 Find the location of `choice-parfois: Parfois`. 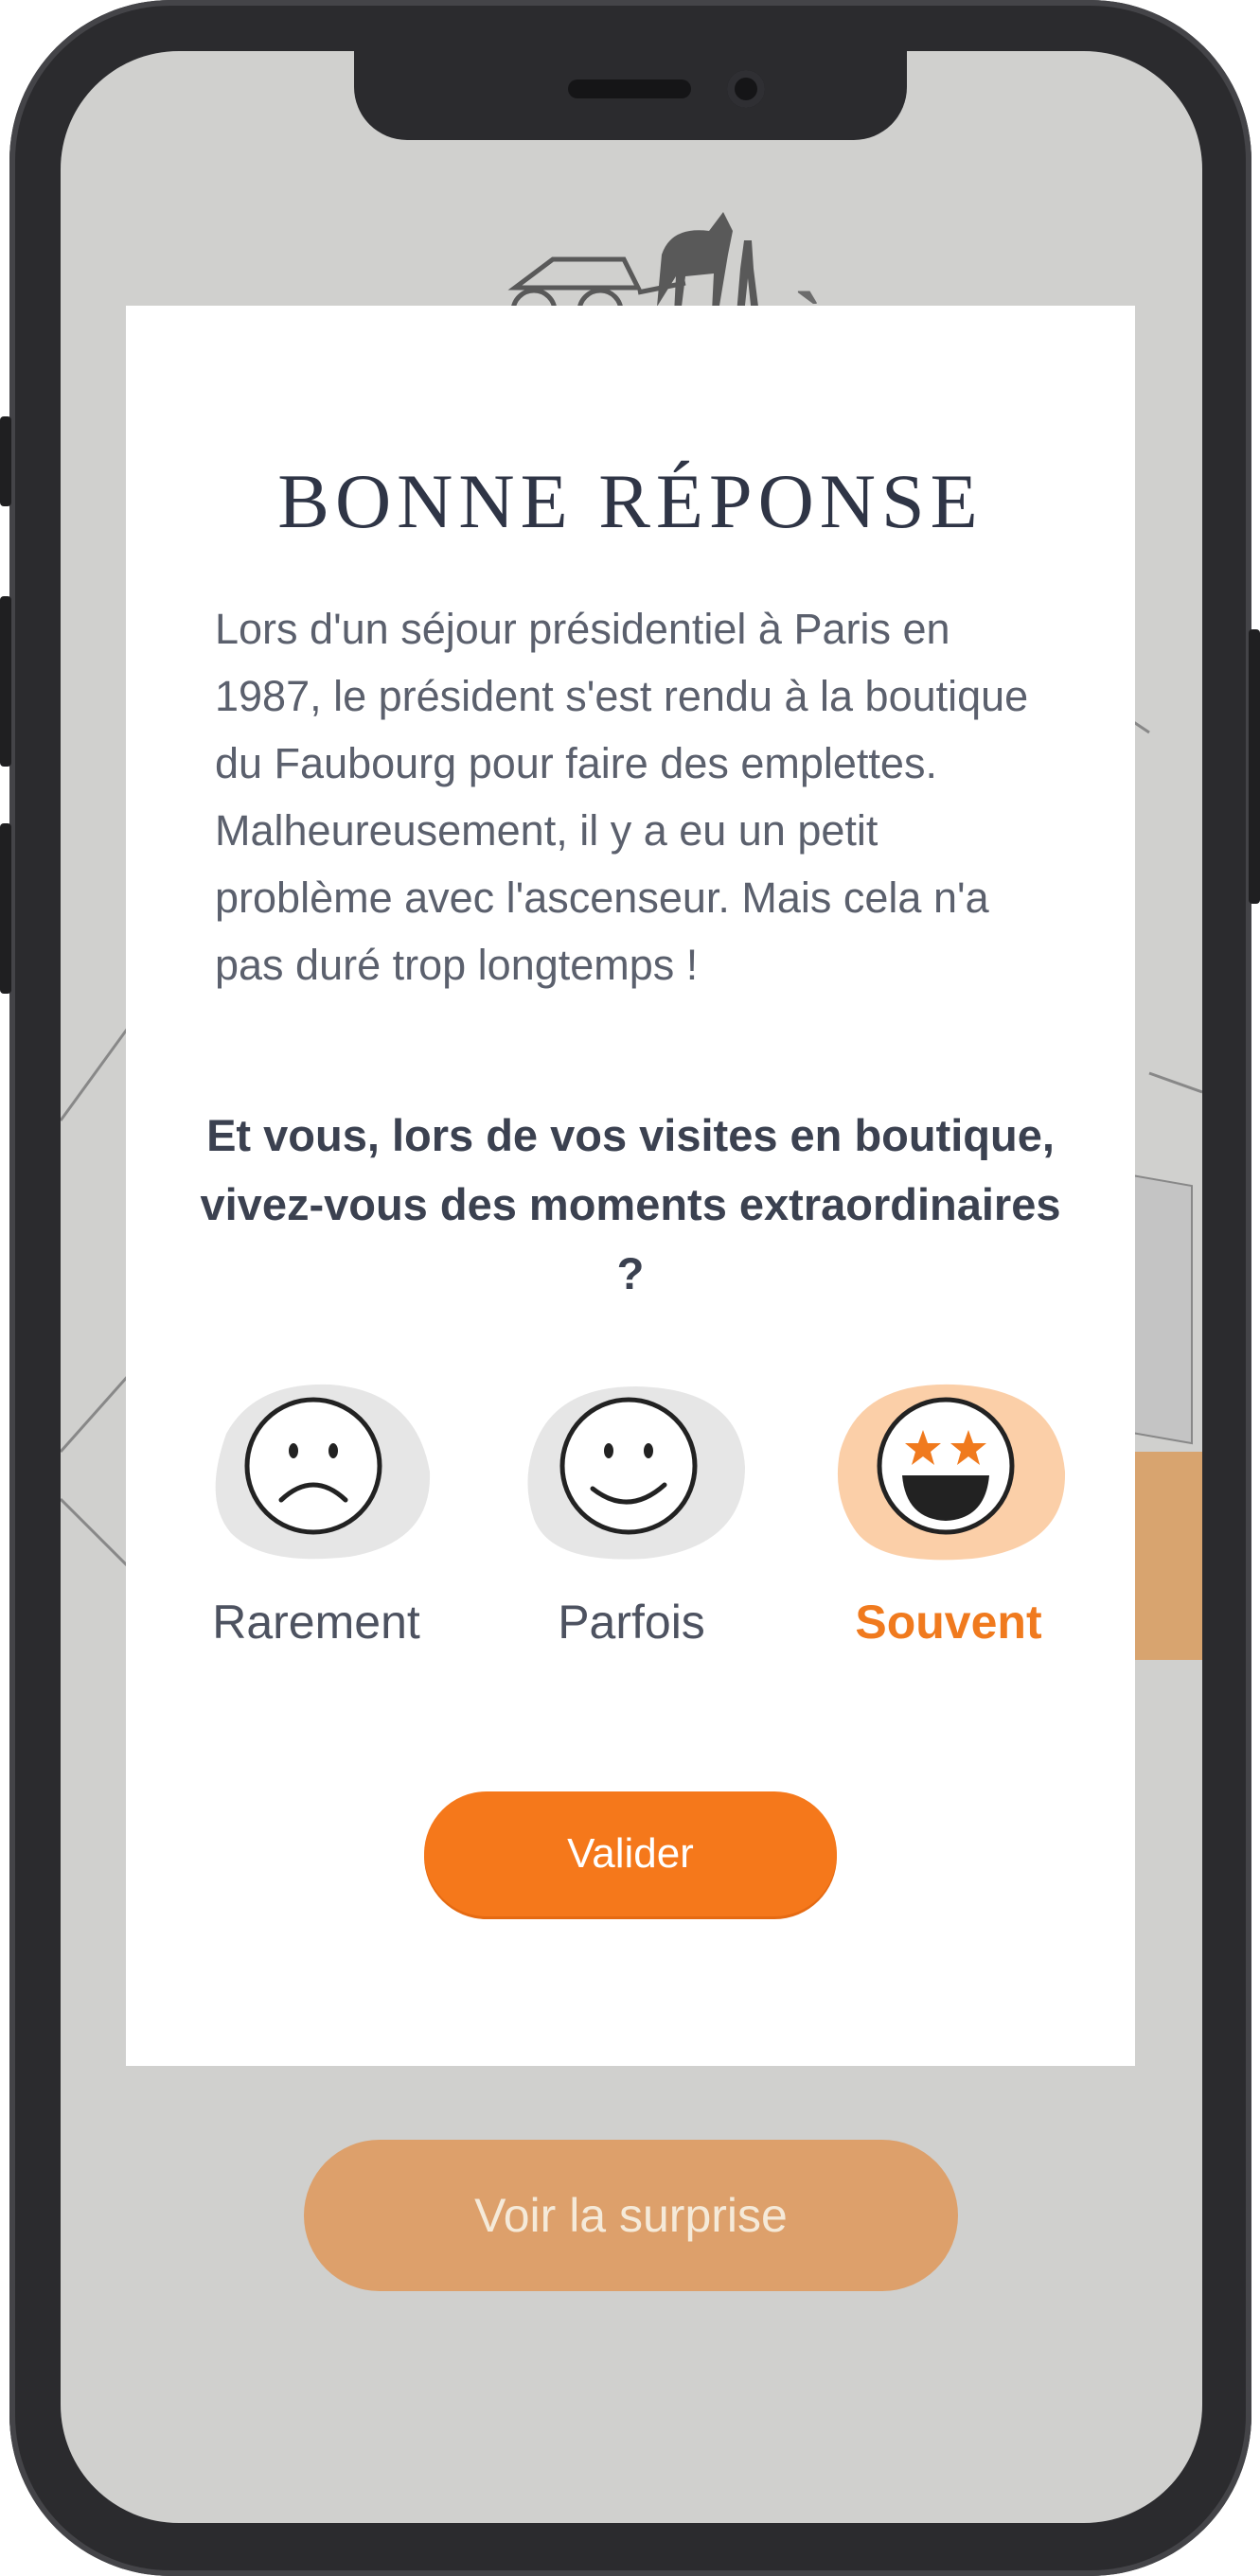

choice-parfois: Parfois is located at coordinates (631, 1519).